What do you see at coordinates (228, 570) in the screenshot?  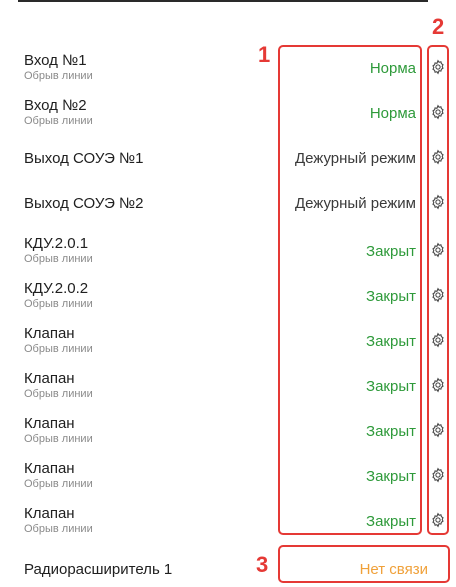 I see `radio-expander-row: Радиорасширитель 1 Нет связи` at bounding box center [228, 570].